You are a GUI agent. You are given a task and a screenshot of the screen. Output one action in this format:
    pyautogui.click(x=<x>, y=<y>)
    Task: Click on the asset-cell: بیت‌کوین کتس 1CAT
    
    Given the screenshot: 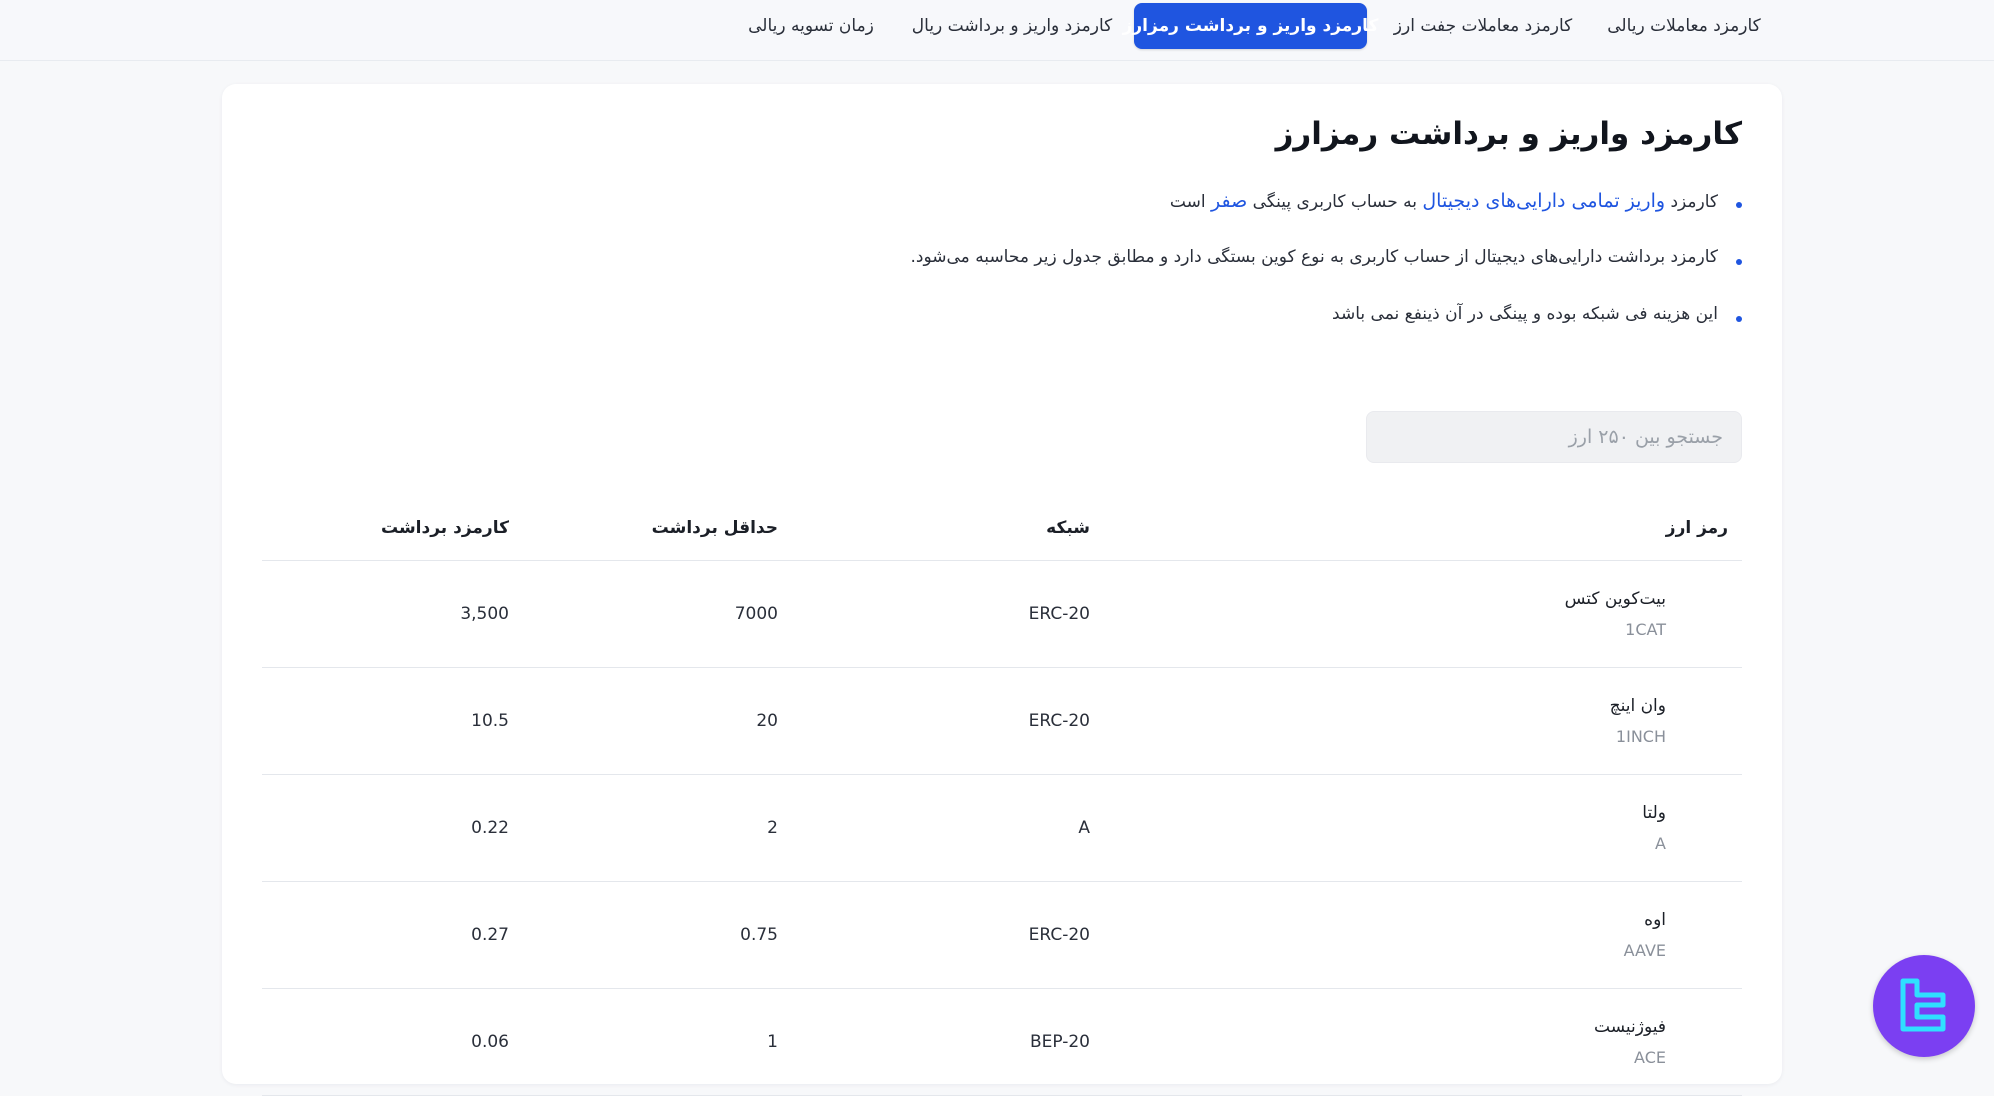 What is the action you would take?
    pyautogui.click(x=1615, y=614)
    